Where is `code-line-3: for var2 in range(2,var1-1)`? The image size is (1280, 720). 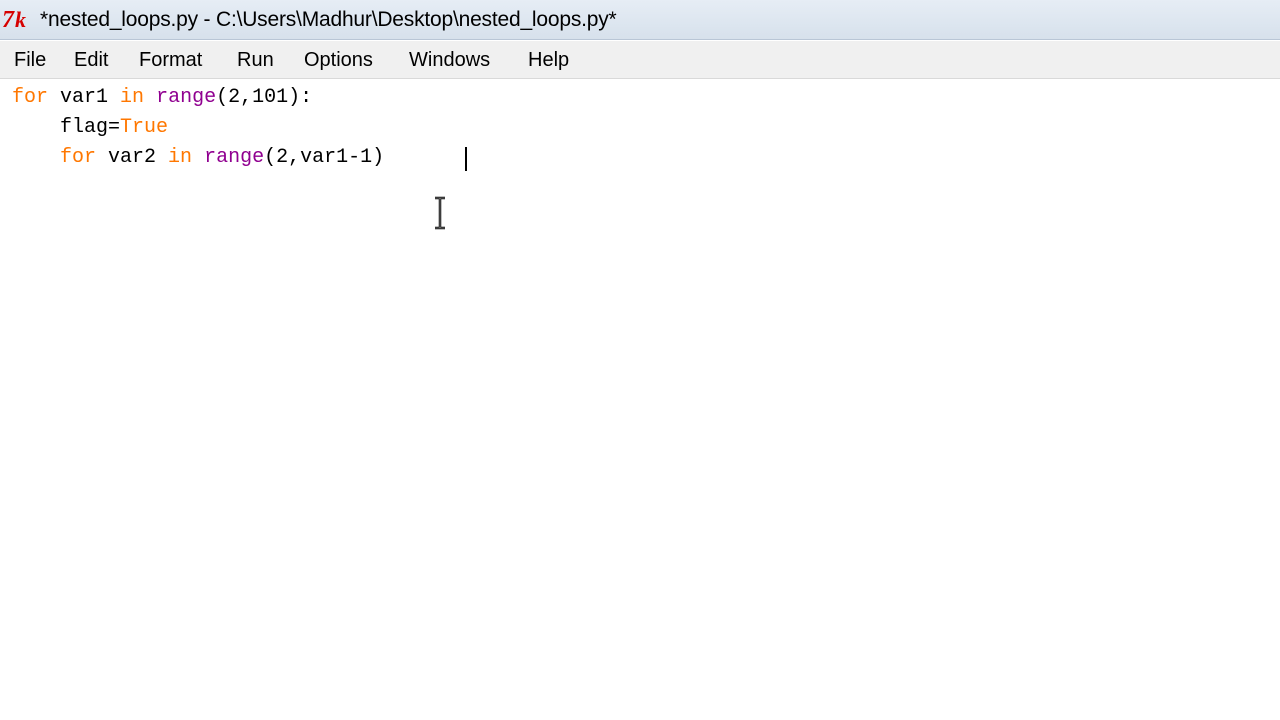
code-line-3: for var2 in range(2,var1-1) is located at coordinates (198, 158).